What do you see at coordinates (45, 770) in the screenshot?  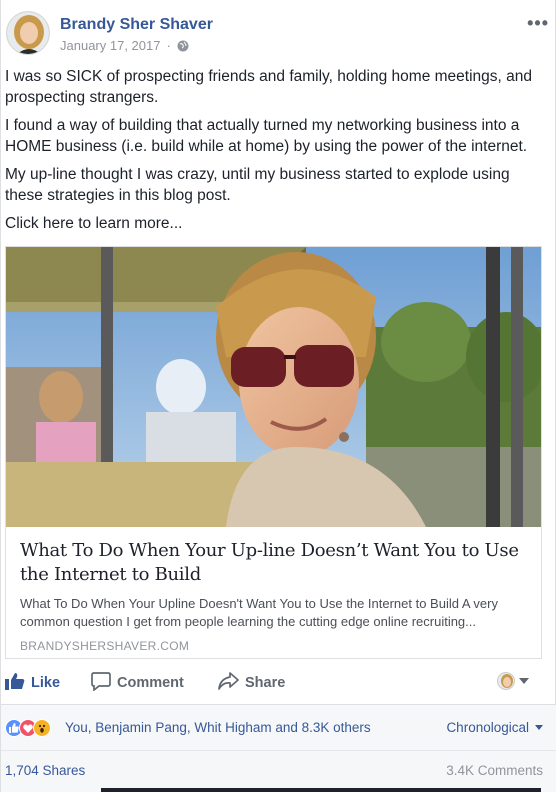 I see `shares-count: 1,704 Shares` at bounding box center [45, 770].